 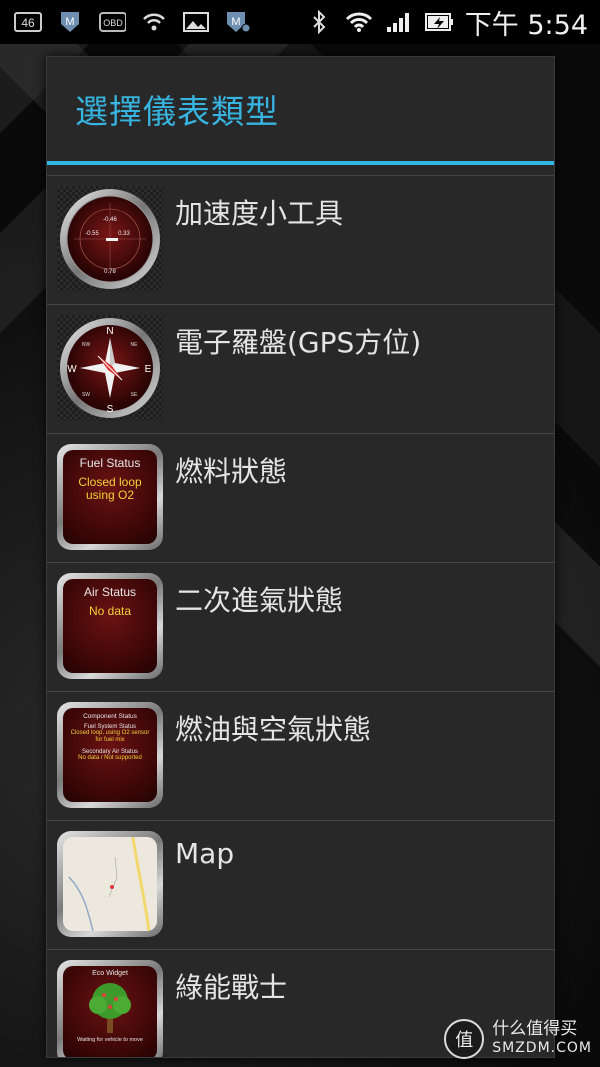 What do you see at coordinates (300, 22) in the screenshot?
I see `status-bar: 46 M OBD M 下午 5:54` at bounding box center [300, 22].